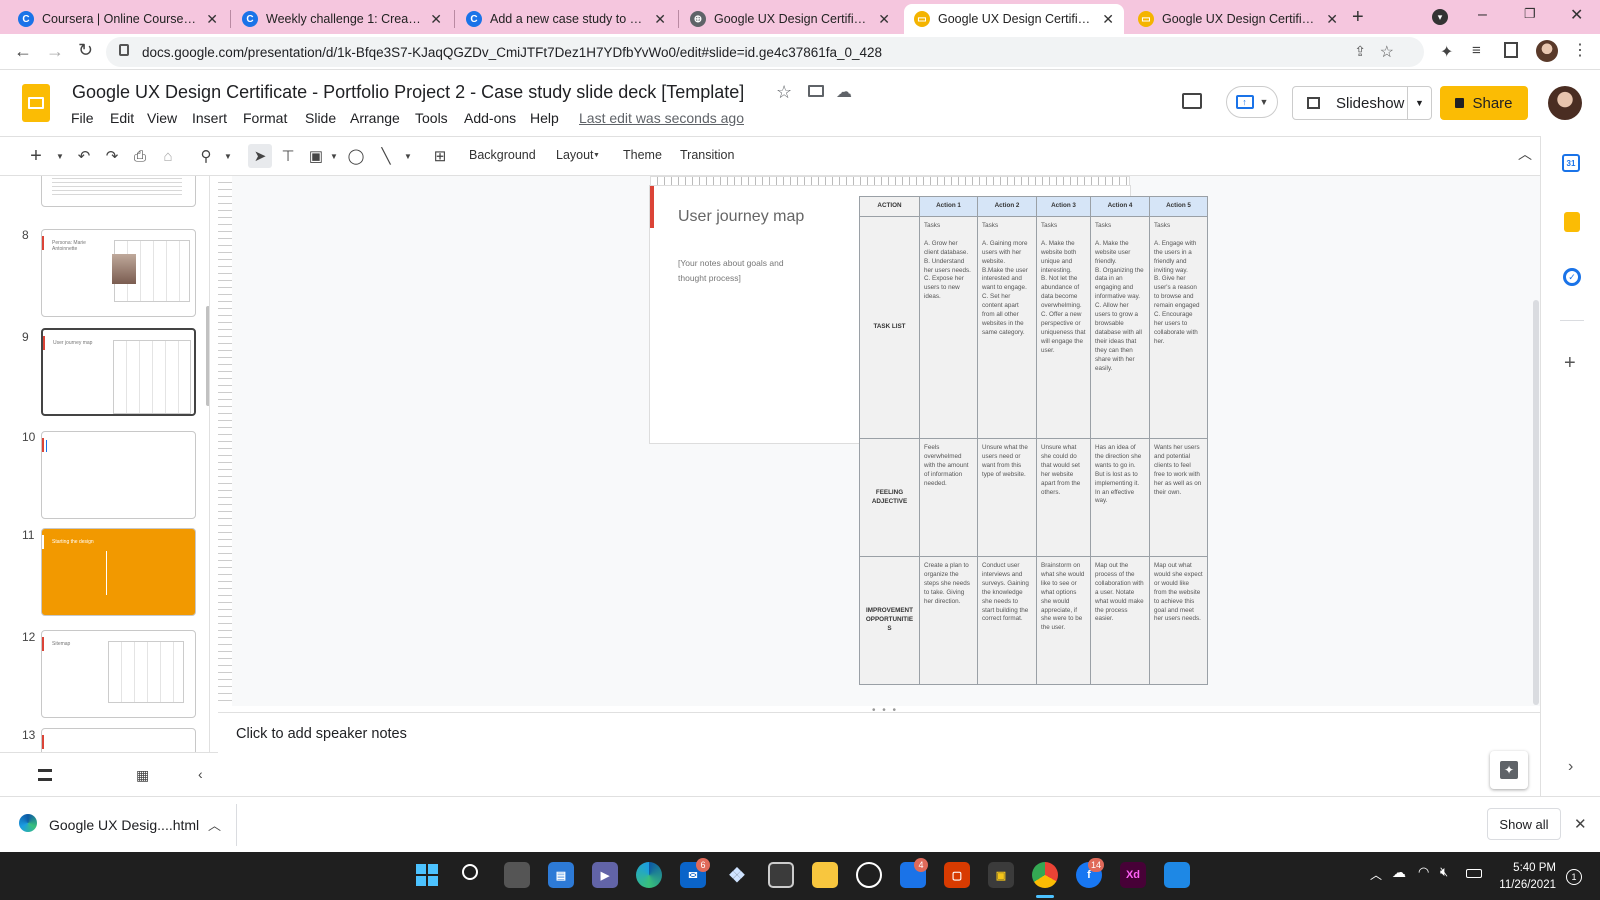  I want to click on profile-avatar, so click(1547, 51).